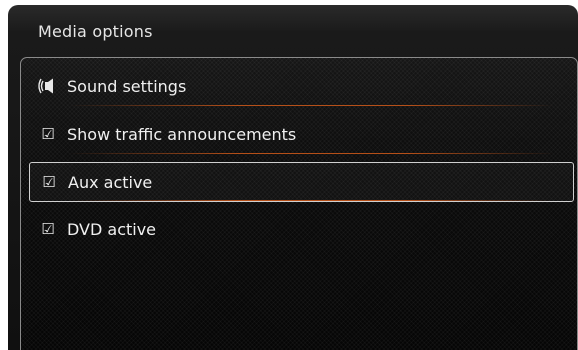 This screenshot has height=350, width=578. I want to click on menu-item-label: Sound settings, so click(127, 86).